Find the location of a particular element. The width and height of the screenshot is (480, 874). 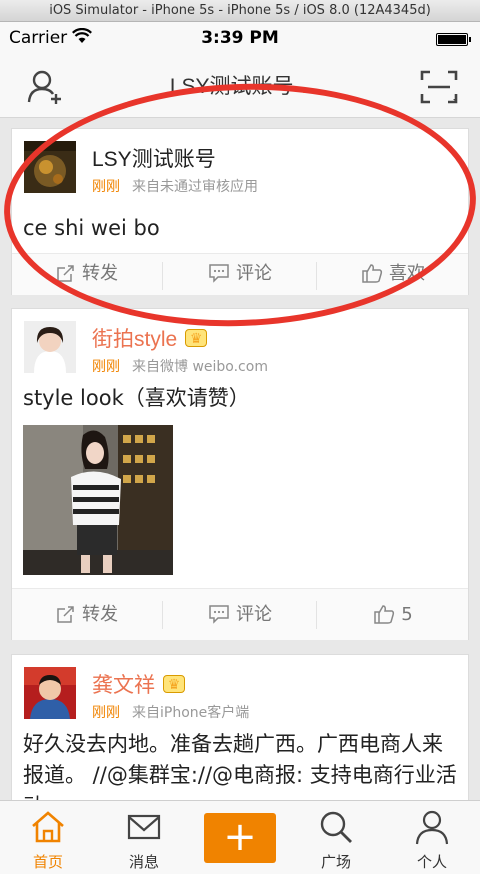

user-name: LSY测试账号 is located at coordinates (154, 158).